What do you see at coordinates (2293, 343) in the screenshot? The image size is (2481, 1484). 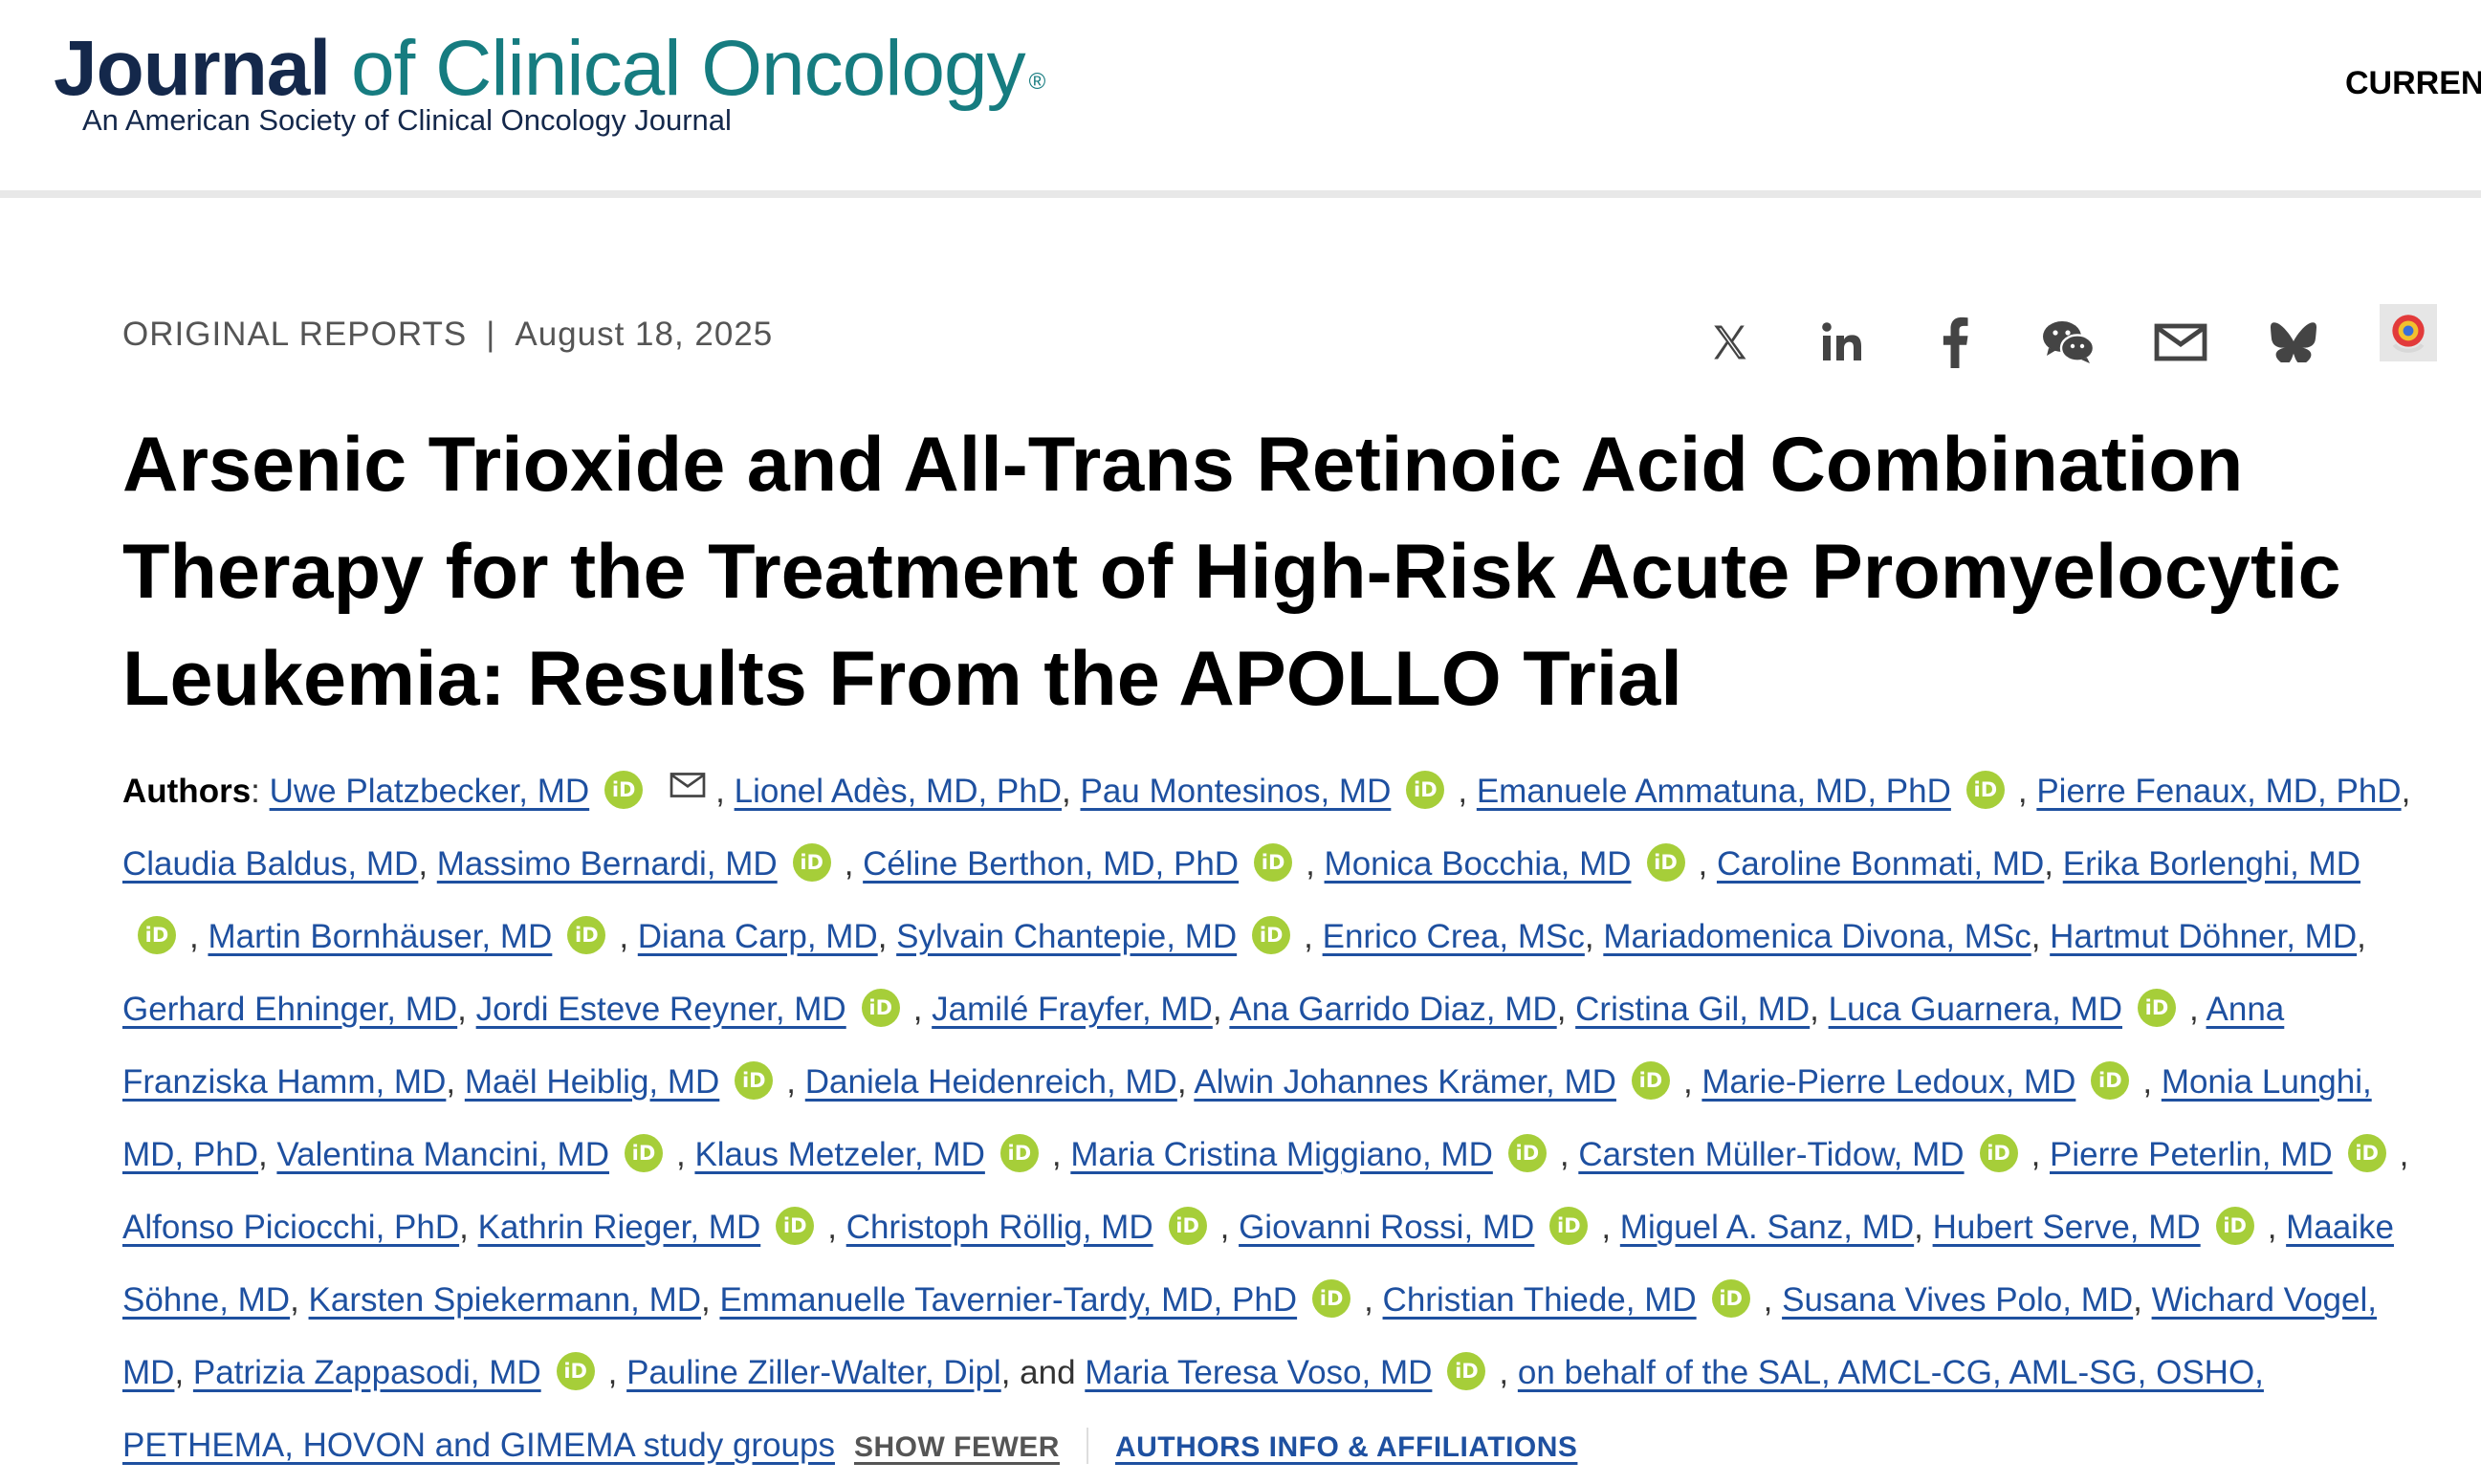 I see `bluesky-icon` at bounding box center [2293, 343].